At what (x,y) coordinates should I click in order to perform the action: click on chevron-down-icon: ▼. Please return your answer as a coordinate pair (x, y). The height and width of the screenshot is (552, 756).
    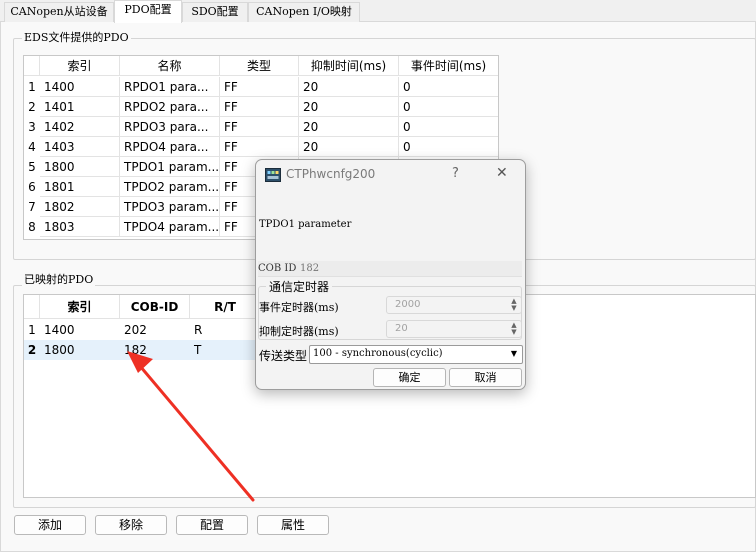
    Looking at the image, I should click on (514, 353).